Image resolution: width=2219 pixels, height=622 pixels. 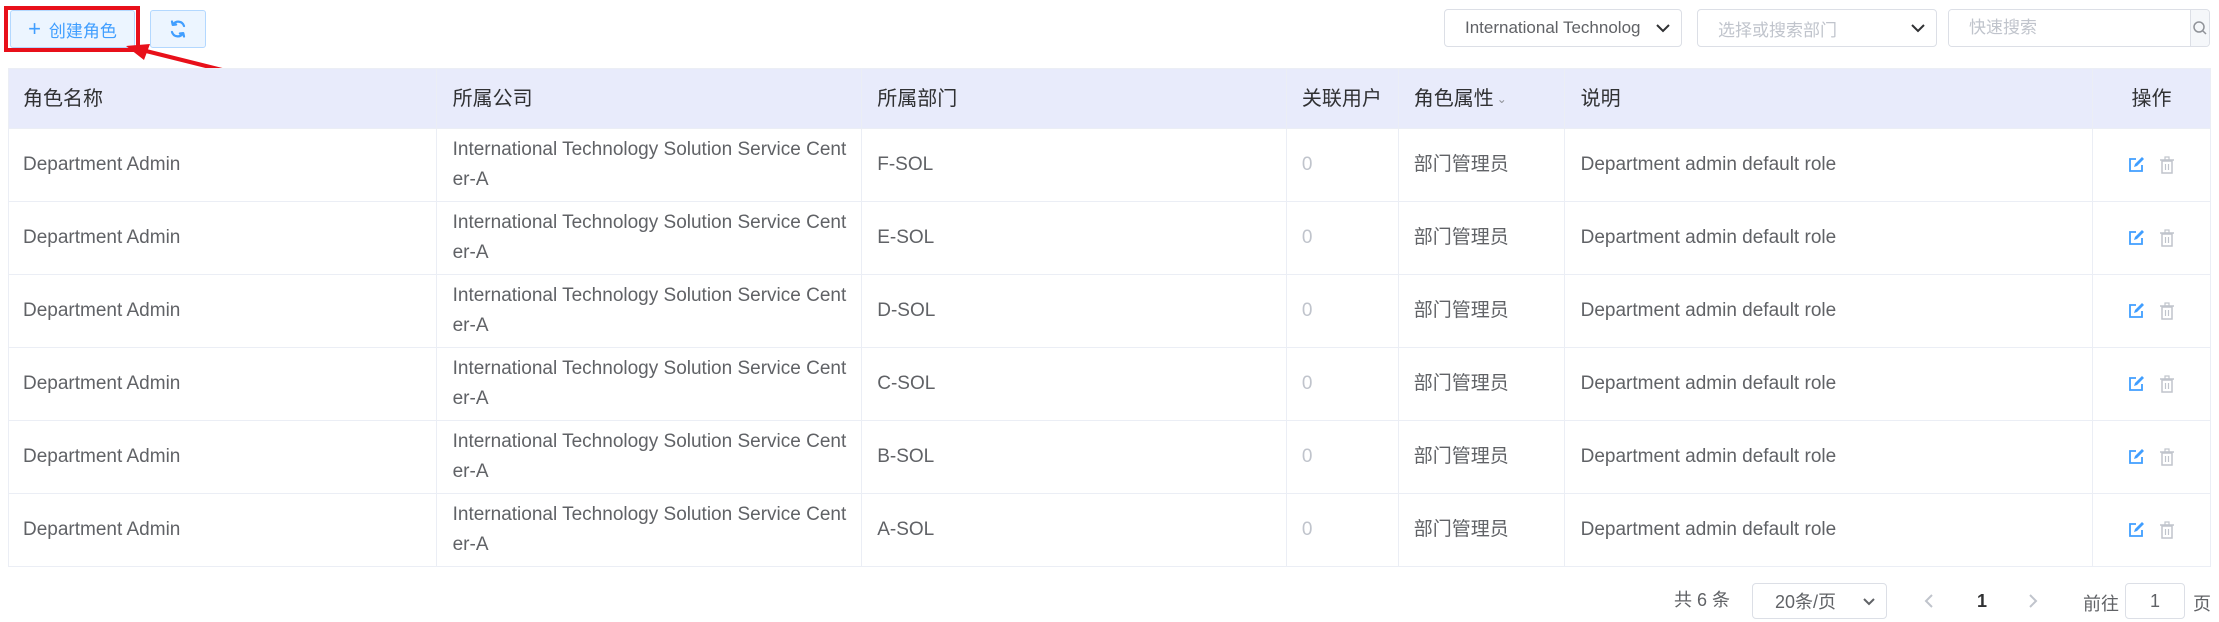 I want to click on search-button, so click(x=2199, y=28).